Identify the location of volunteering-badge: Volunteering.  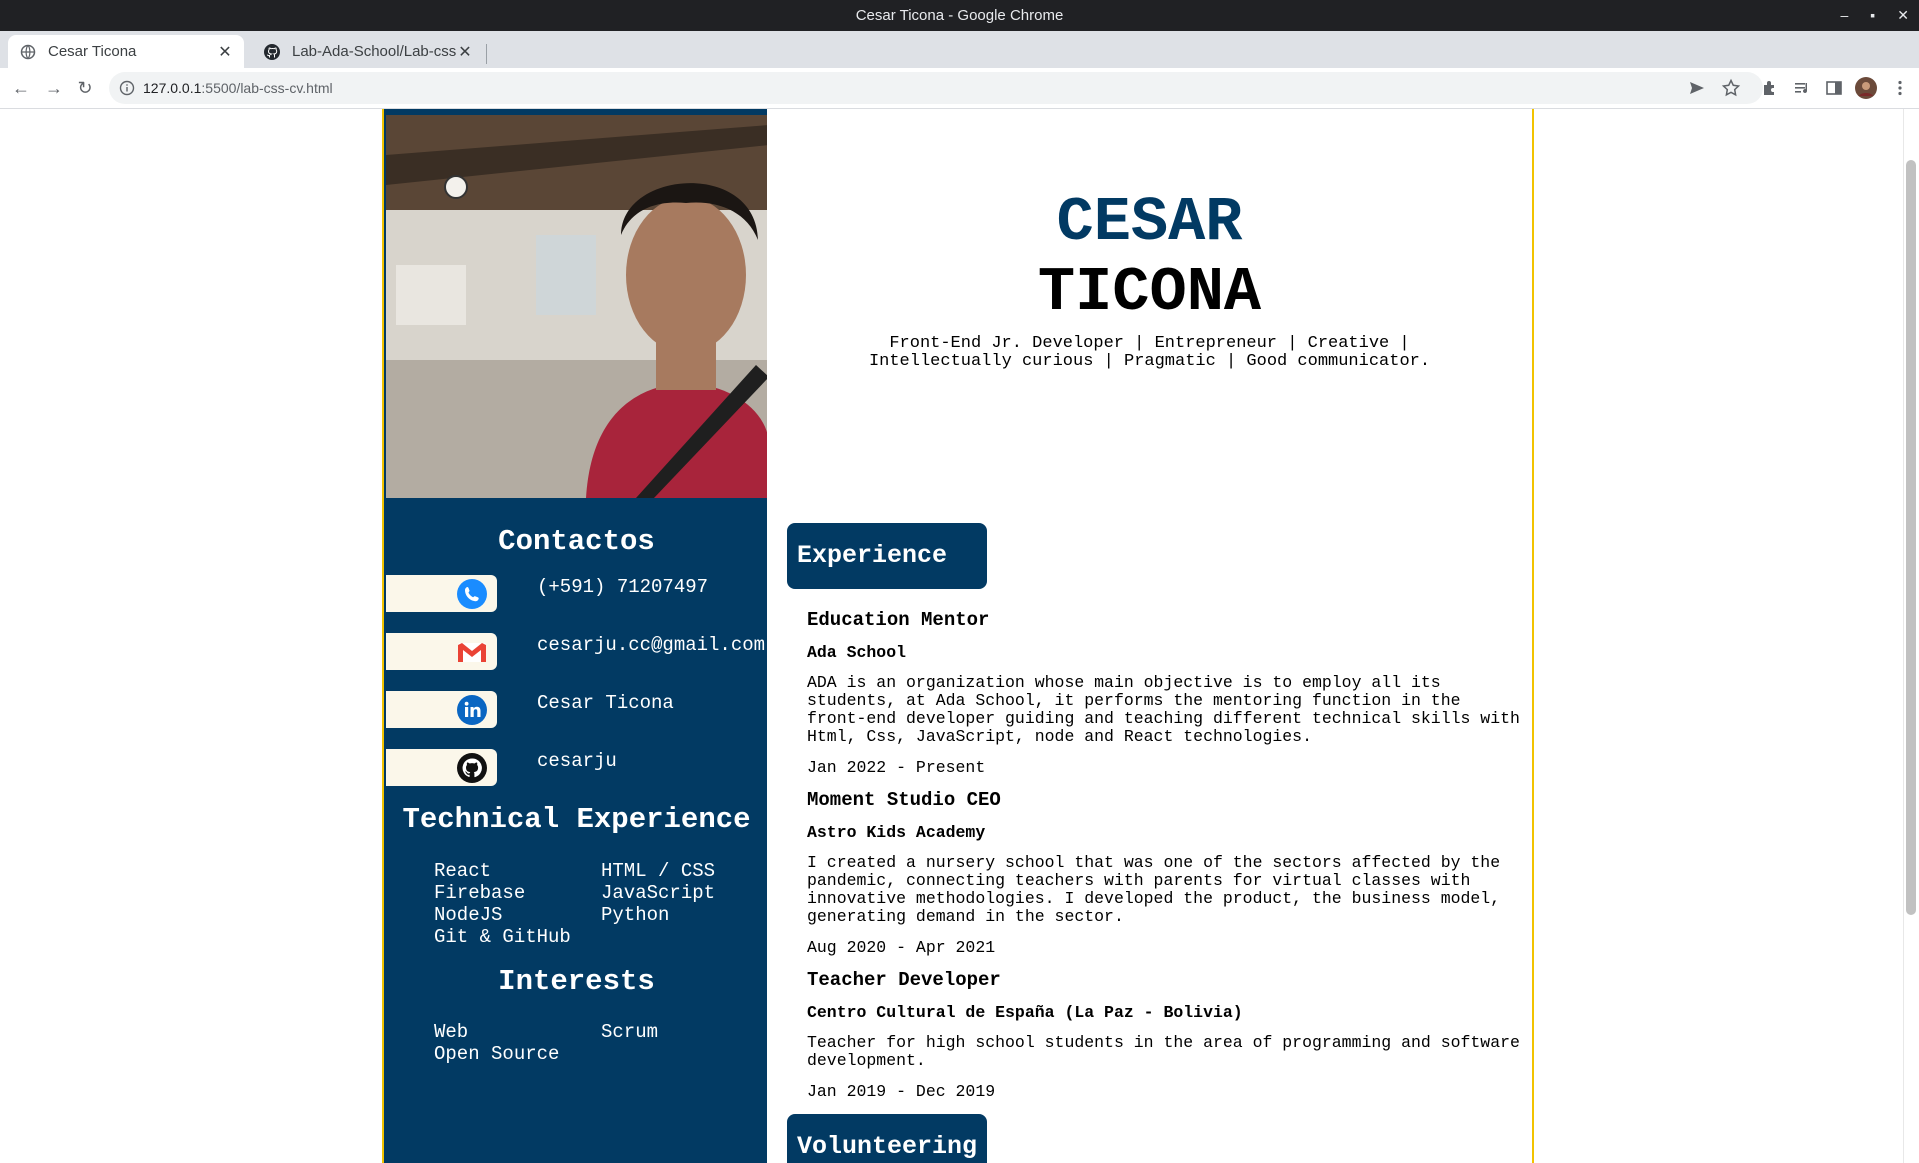
(887, 1138).